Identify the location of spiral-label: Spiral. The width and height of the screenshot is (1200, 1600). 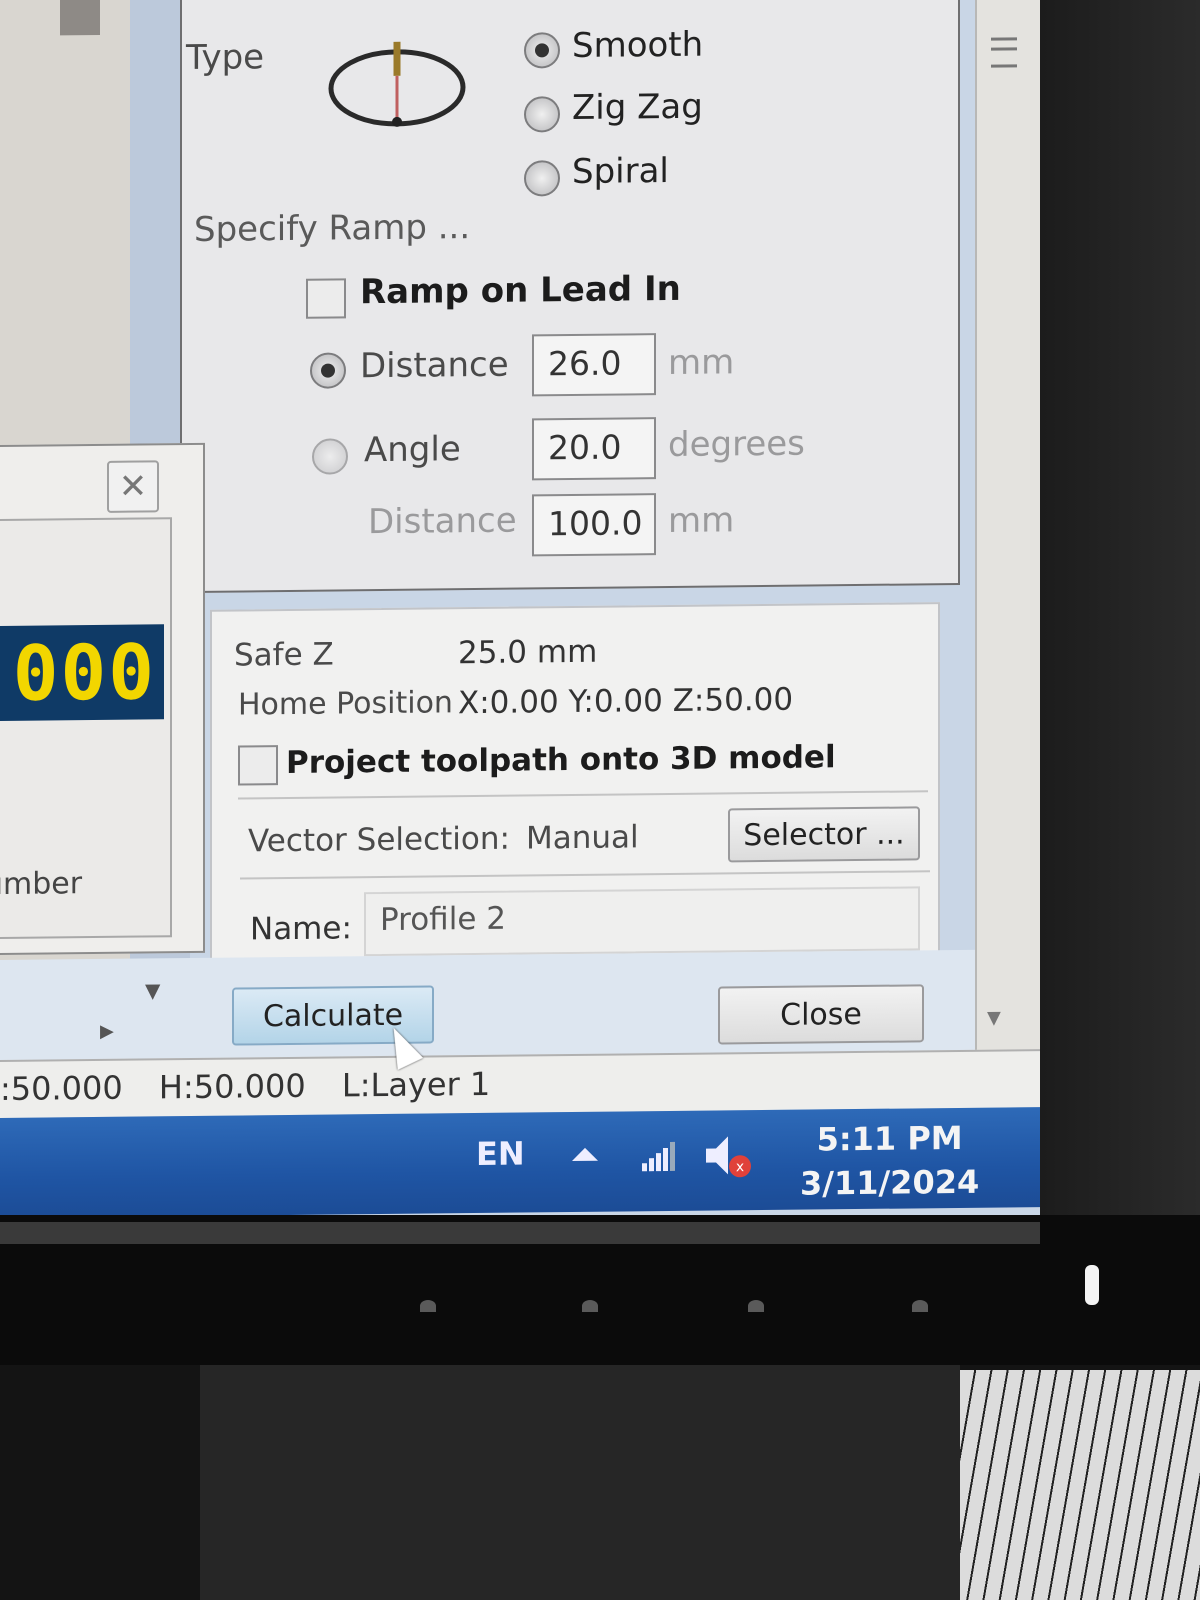
(620, 171).